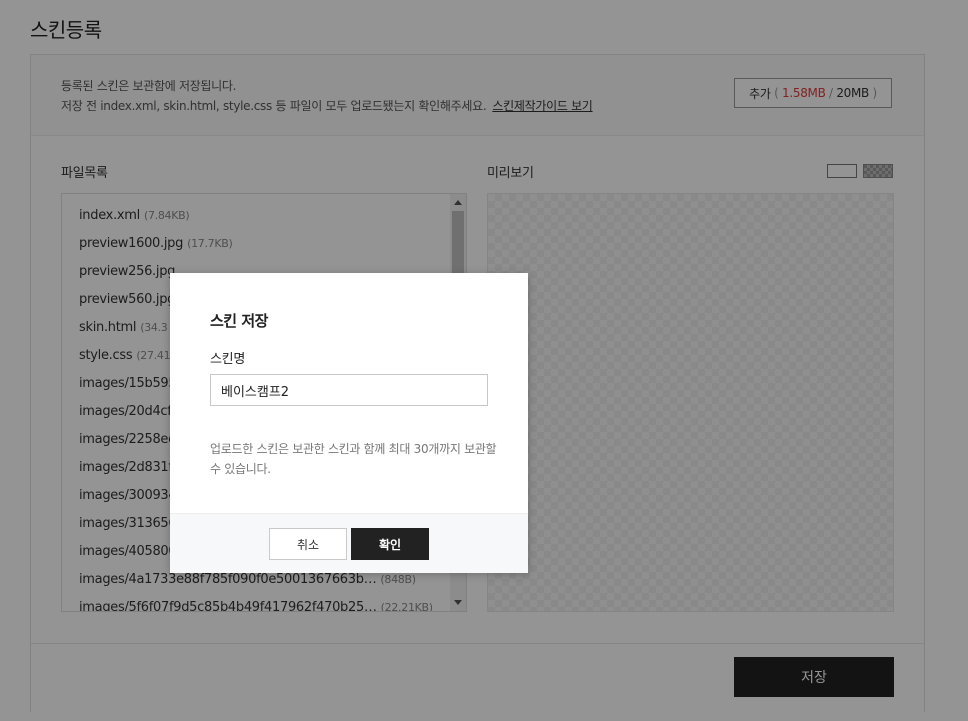 Image resolution: width=968 pixels, height=721 pixels. Describe the element at coordinates (353, 459) in the screenshot. I see `dialog-description: 업로드한 스킨은 보관한 스킨과 함께 최대 30개까지 보관할 수 있습니다.` at that location.